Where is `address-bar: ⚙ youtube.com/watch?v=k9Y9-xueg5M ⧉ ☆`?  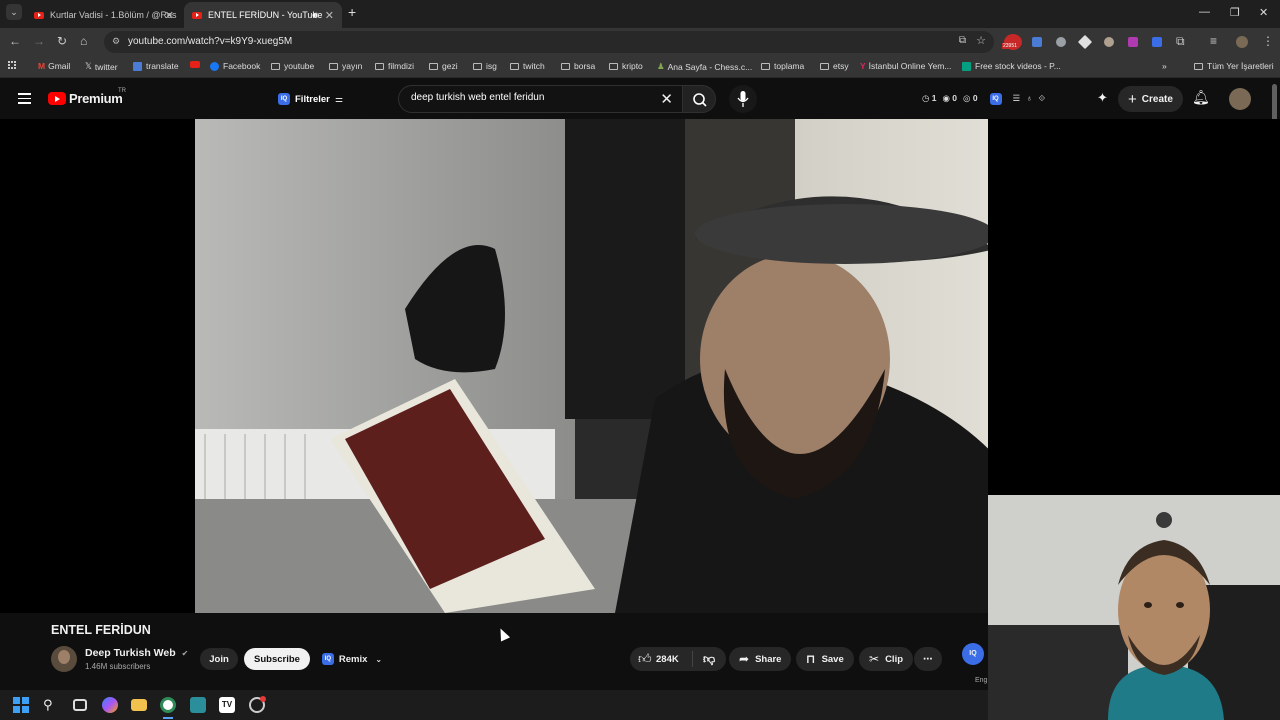 address-bar: ⚙ youtube.com/watch?v=k9Y9-xueg5M ⧉ ☆ is located at coordinates (549, 42).